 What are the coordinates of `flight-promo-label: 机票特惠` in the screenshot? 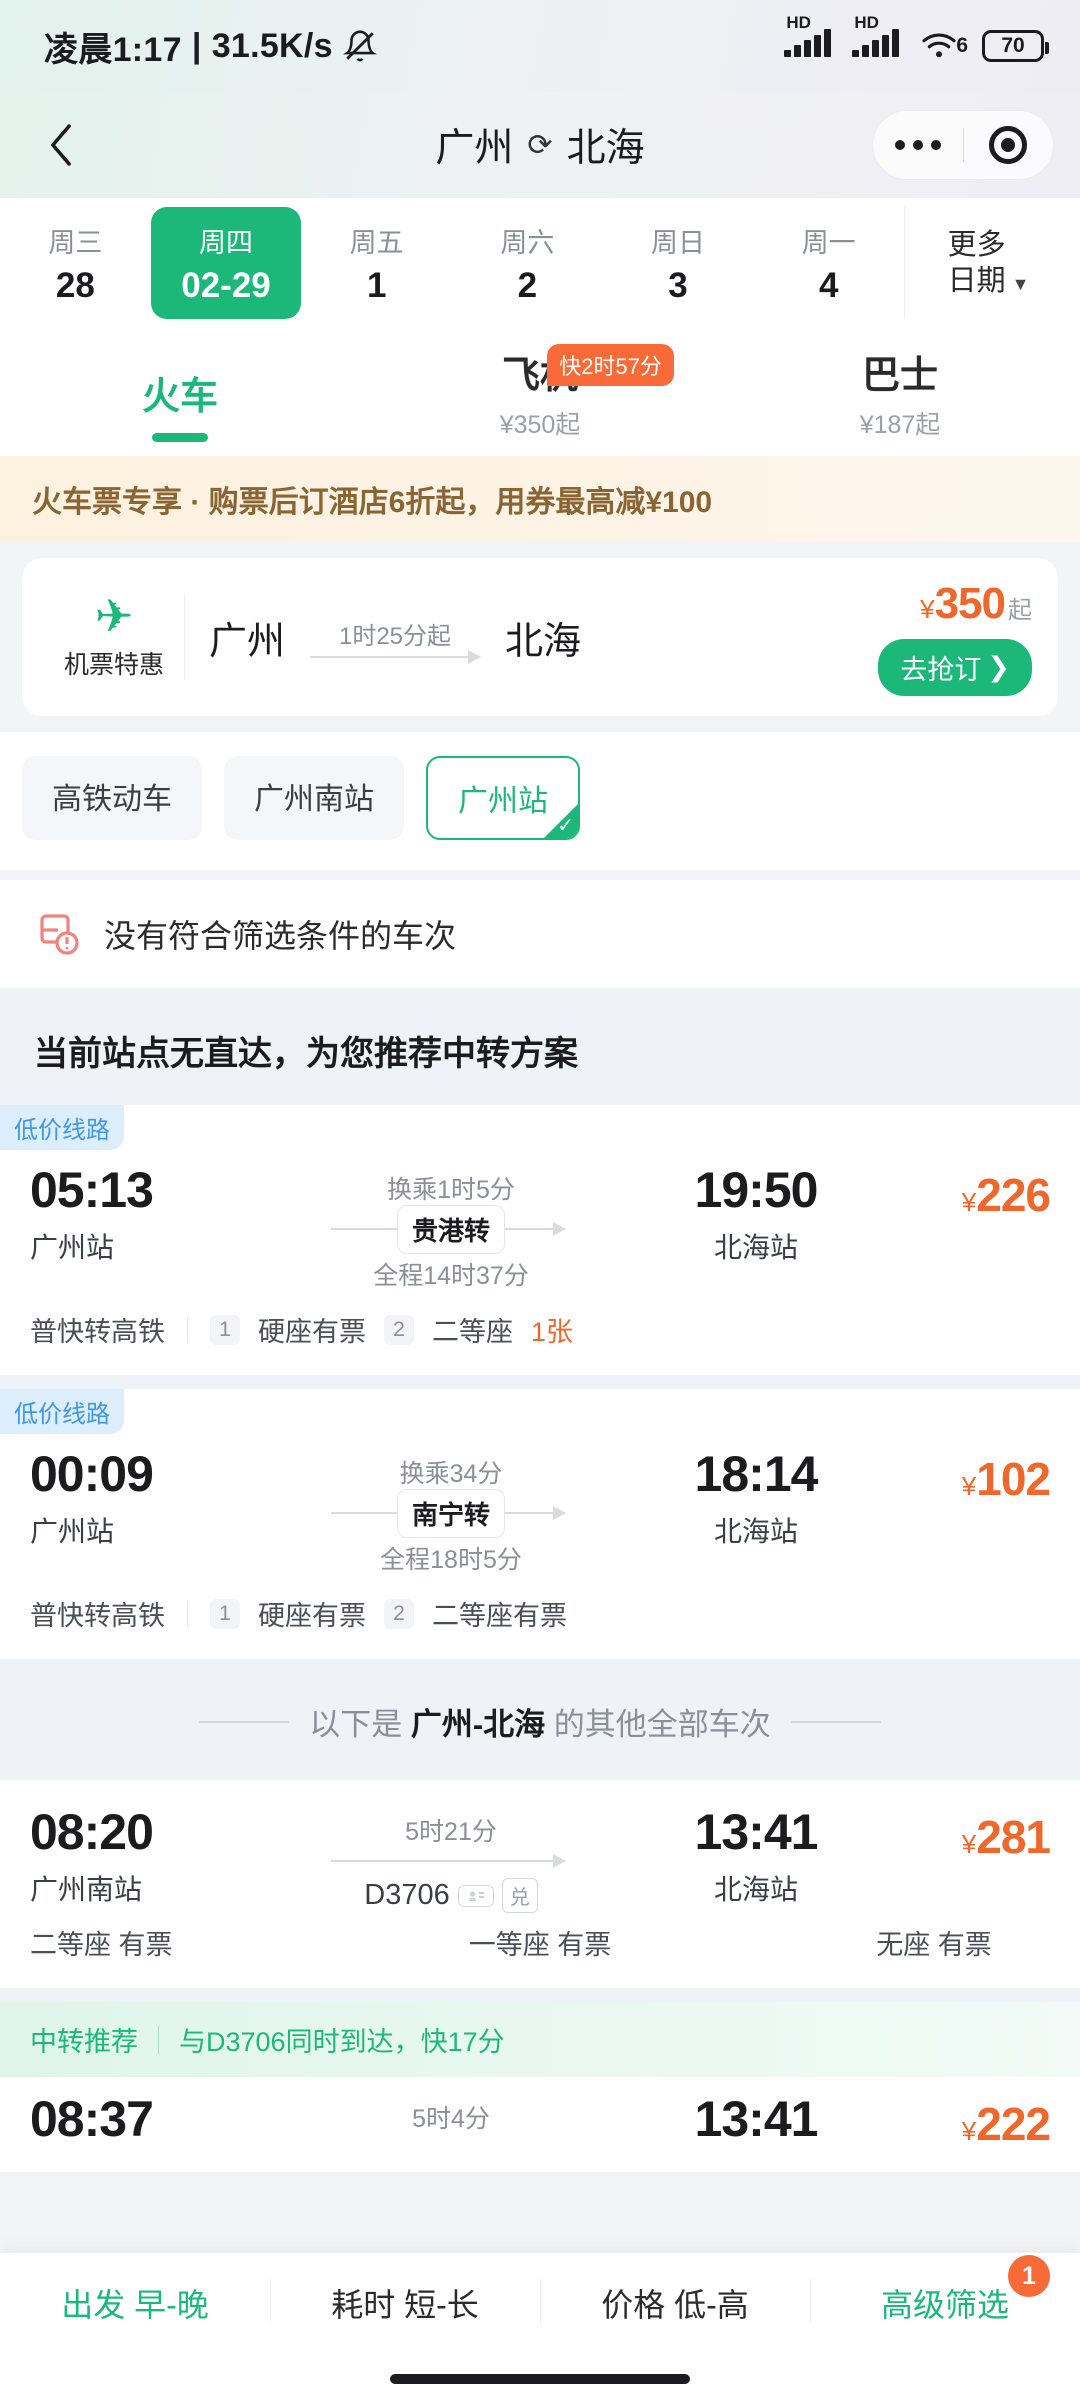 It's located at (113, 665).